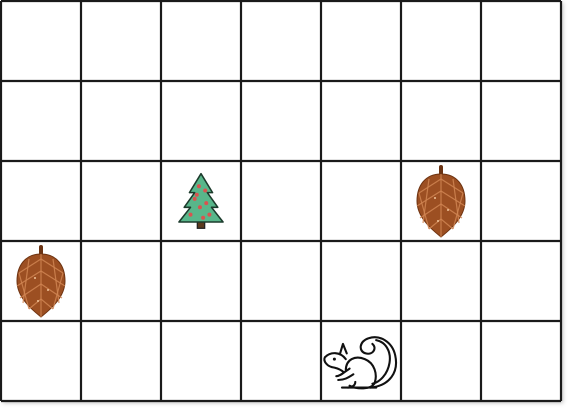  What do you see at coordinates (201, 361) in the screenshot?
I see `board-cell-r4-c2` at bounding box center [201, 361].